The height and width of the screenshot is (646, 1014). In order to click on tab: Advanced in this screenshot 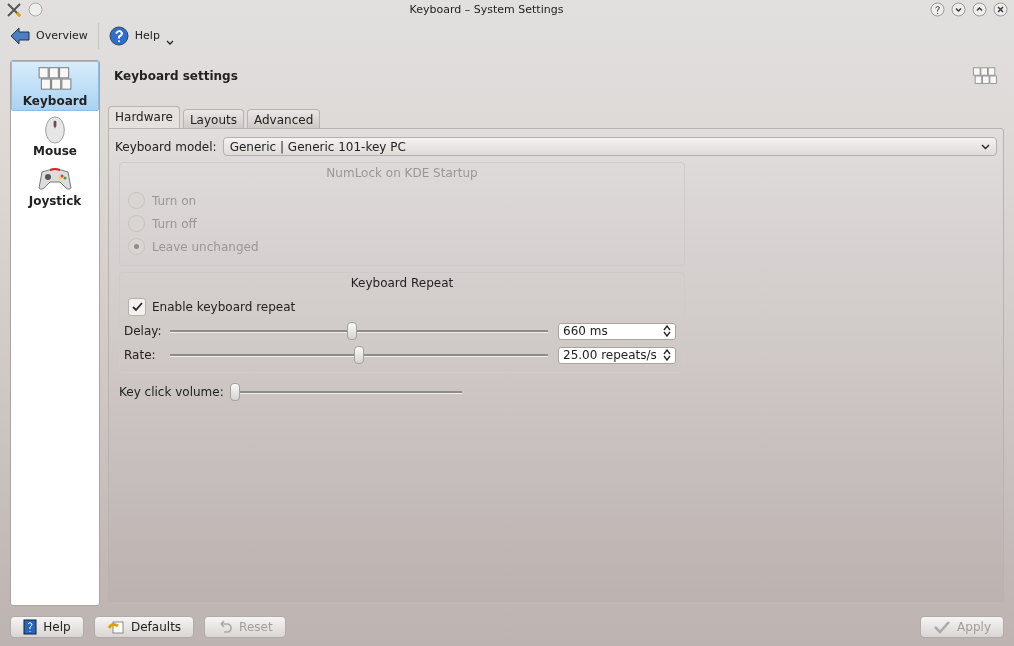, I will do `click(284, 118)`.